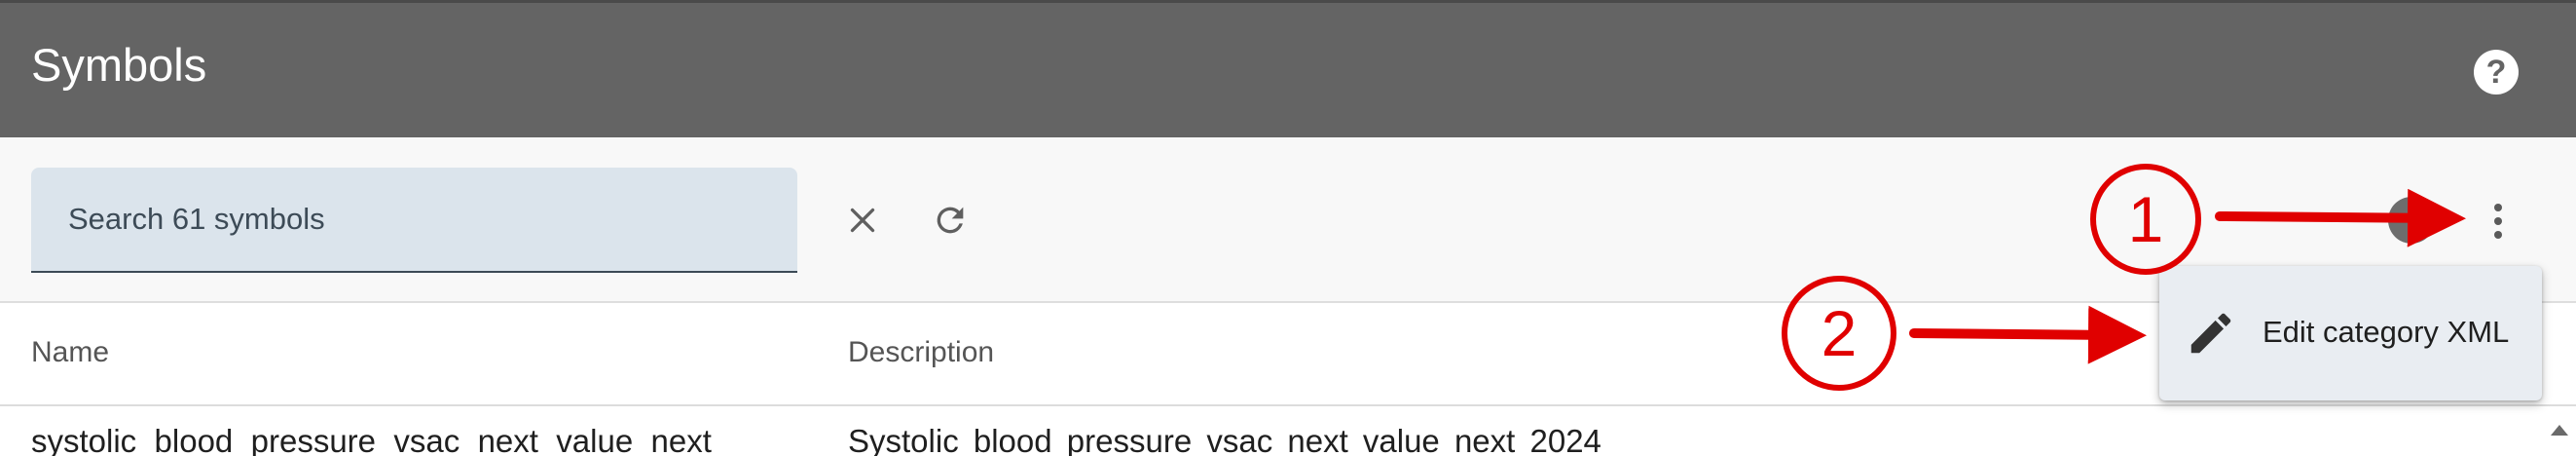 This screenshot has height=456, width=2576. I want to click on search-input, so click(416, 219).